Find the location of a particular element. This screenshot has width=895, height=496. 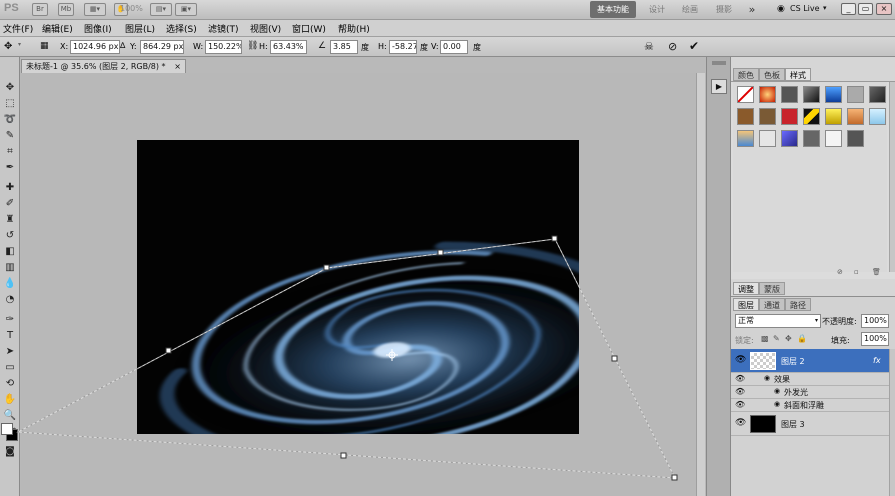

layer-row-layer2: 👁 图层 2 fx is located at coordinates (813, 361).